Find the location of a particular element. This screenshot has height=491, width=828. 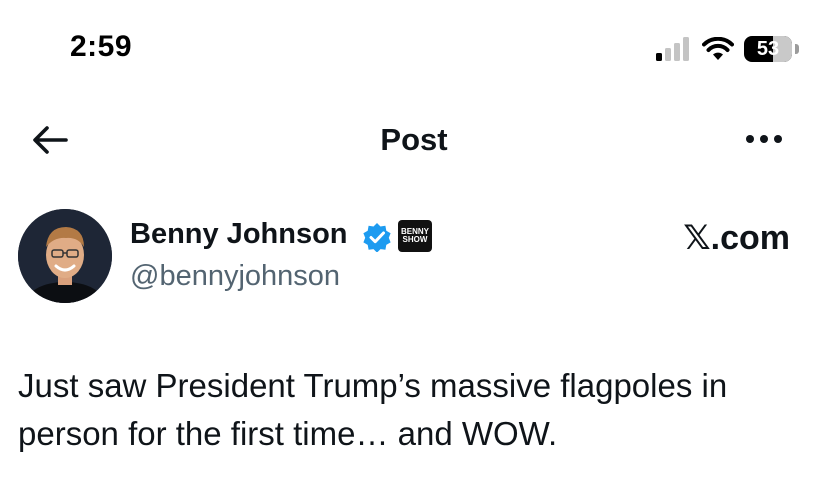

status-time: 2:59 is located at coordinates (101, 46).